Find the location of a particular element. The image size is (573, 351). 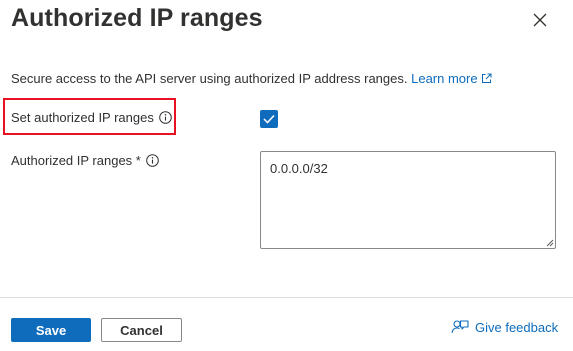

set-authorized-label-row: Set authorized IP ranges is located at coordinates (91, 117).